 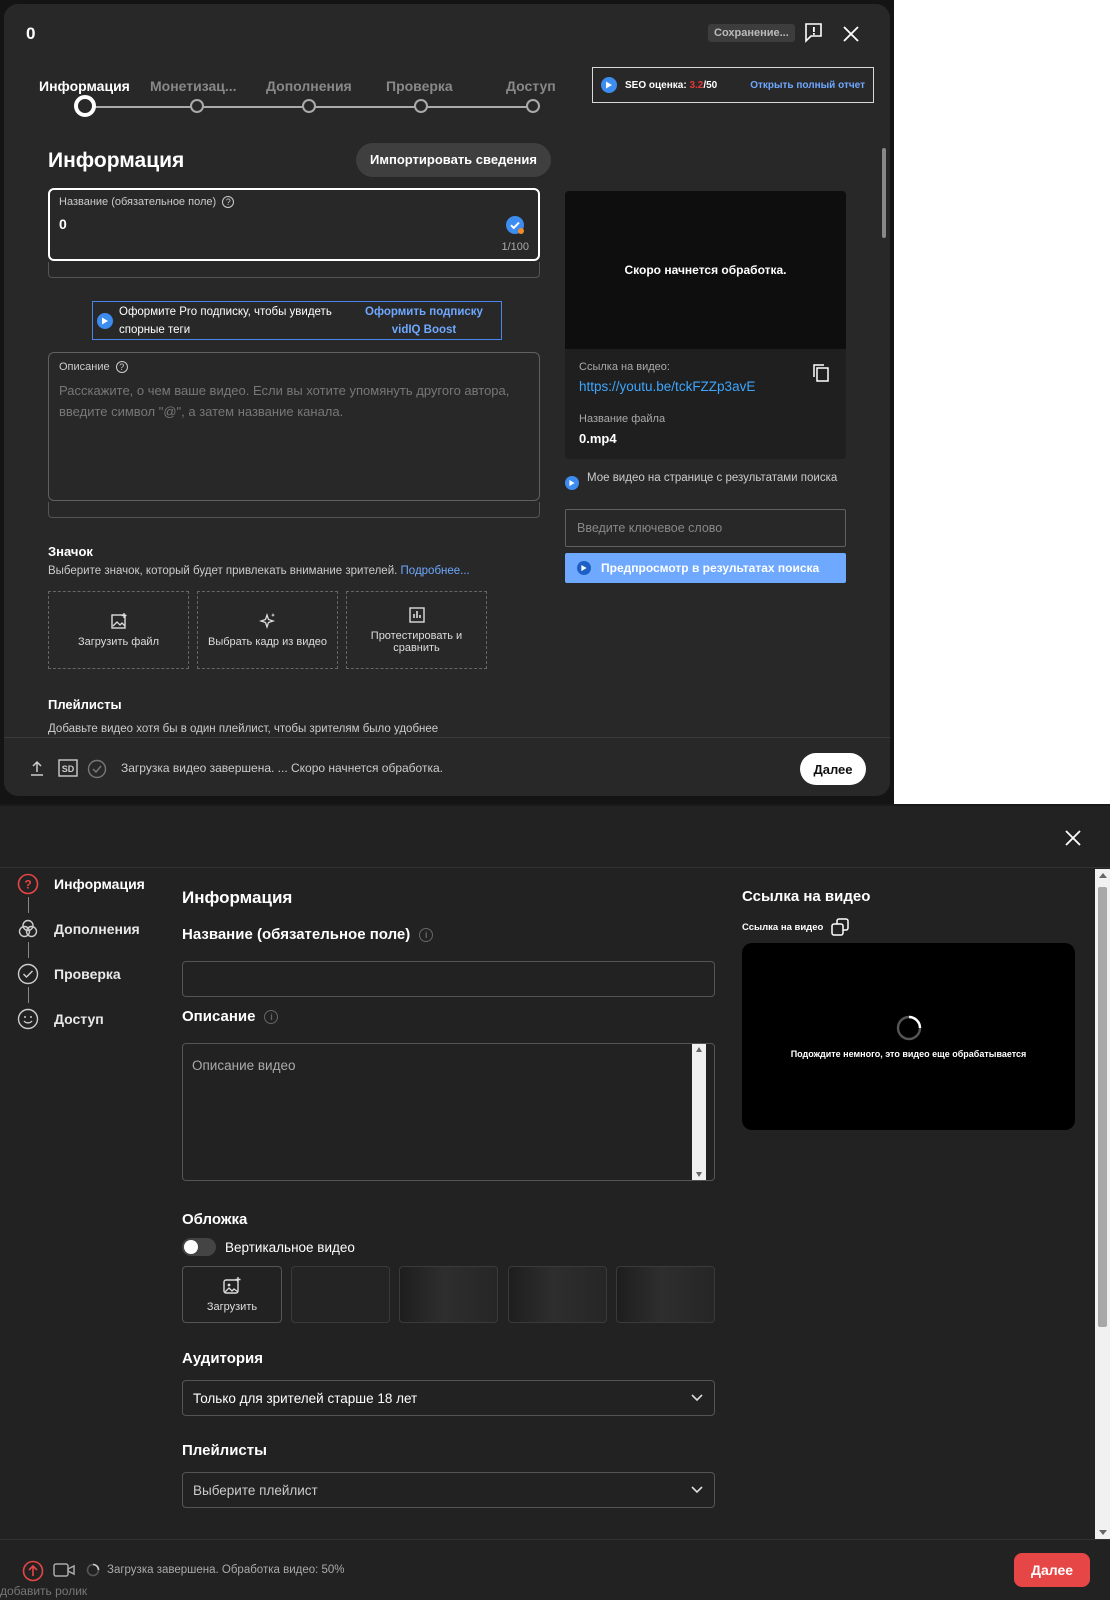 What do you see at coordinates (624, 367) in the screenshot?
I see `video-link-label: Ссылка на видео:` at bounding box center [624, 367].